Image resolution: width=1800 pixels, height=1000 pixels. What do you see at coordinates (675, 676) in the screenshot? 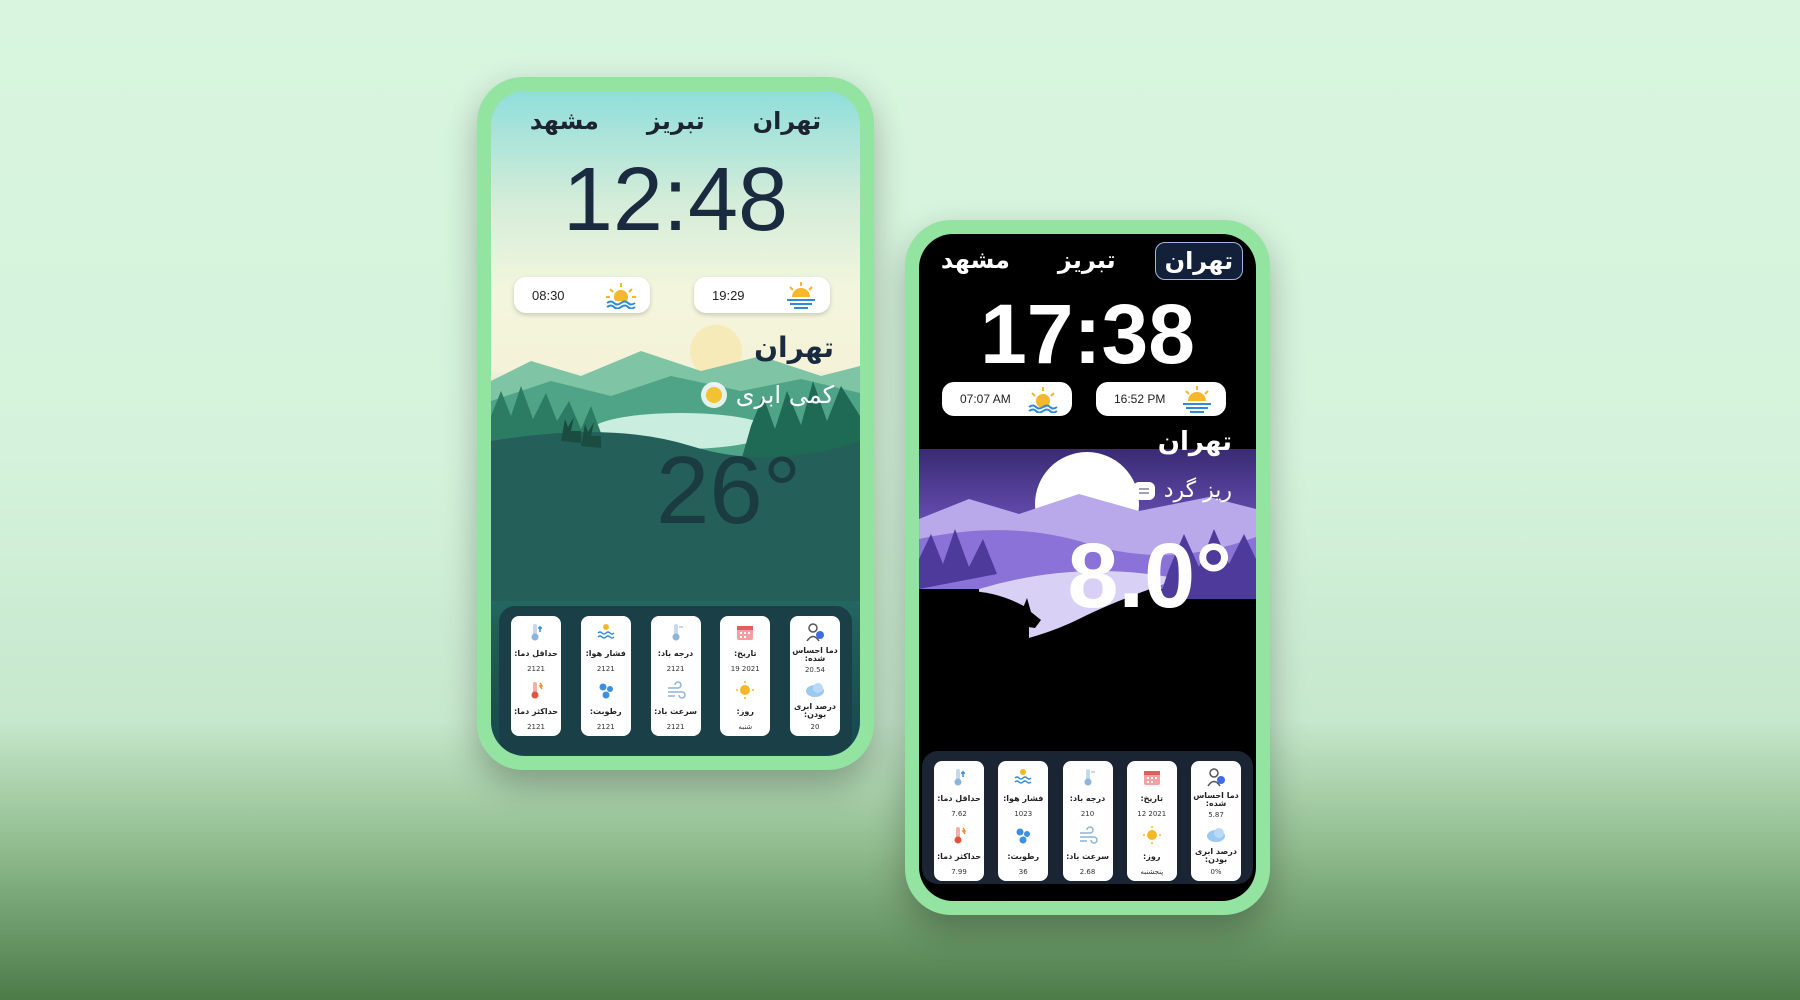
I see `detail-card: درجه باد: 2121 سرعت باد: 2121` at bounding box center [675, 676].